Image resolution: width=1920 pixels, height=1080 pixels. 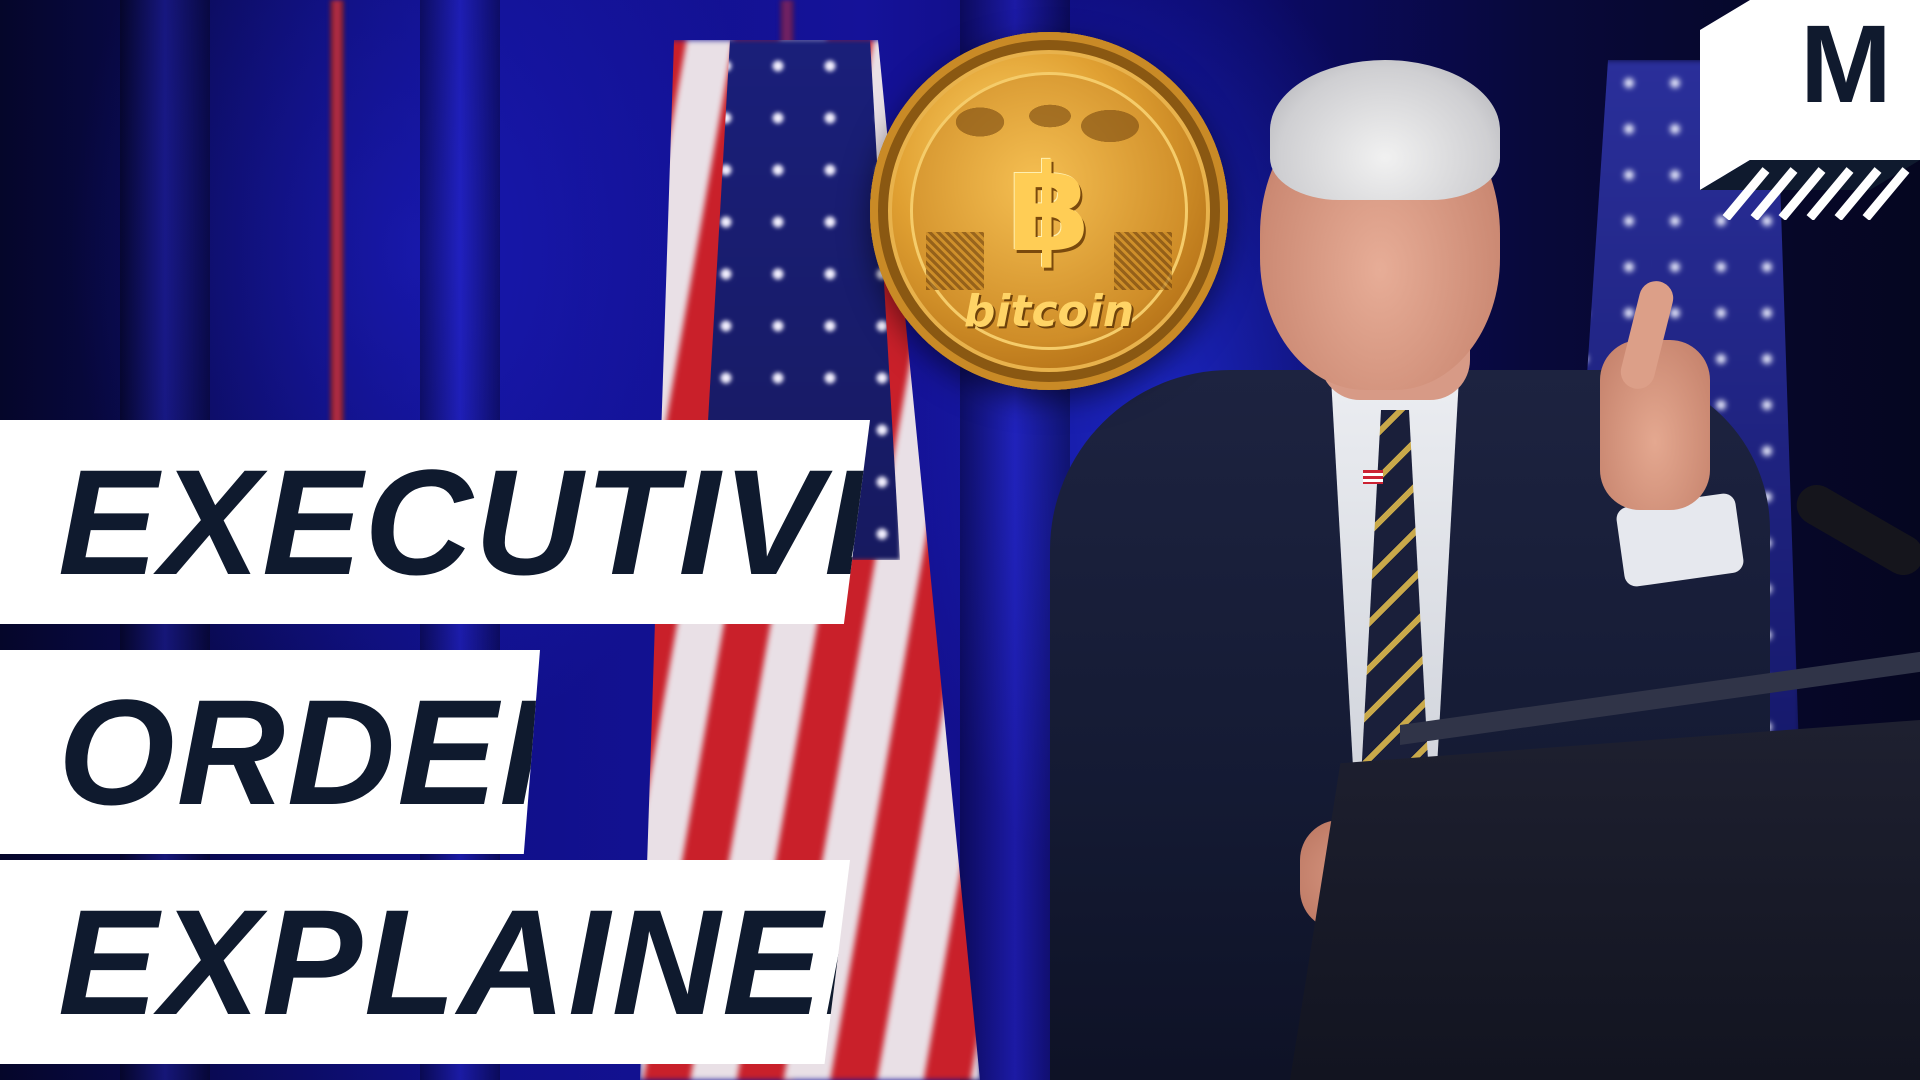 What do you see at coordinates (1373, 477) in the screenshot?
I see `flag-lapel-pin` at bounding box center [1373, 477].